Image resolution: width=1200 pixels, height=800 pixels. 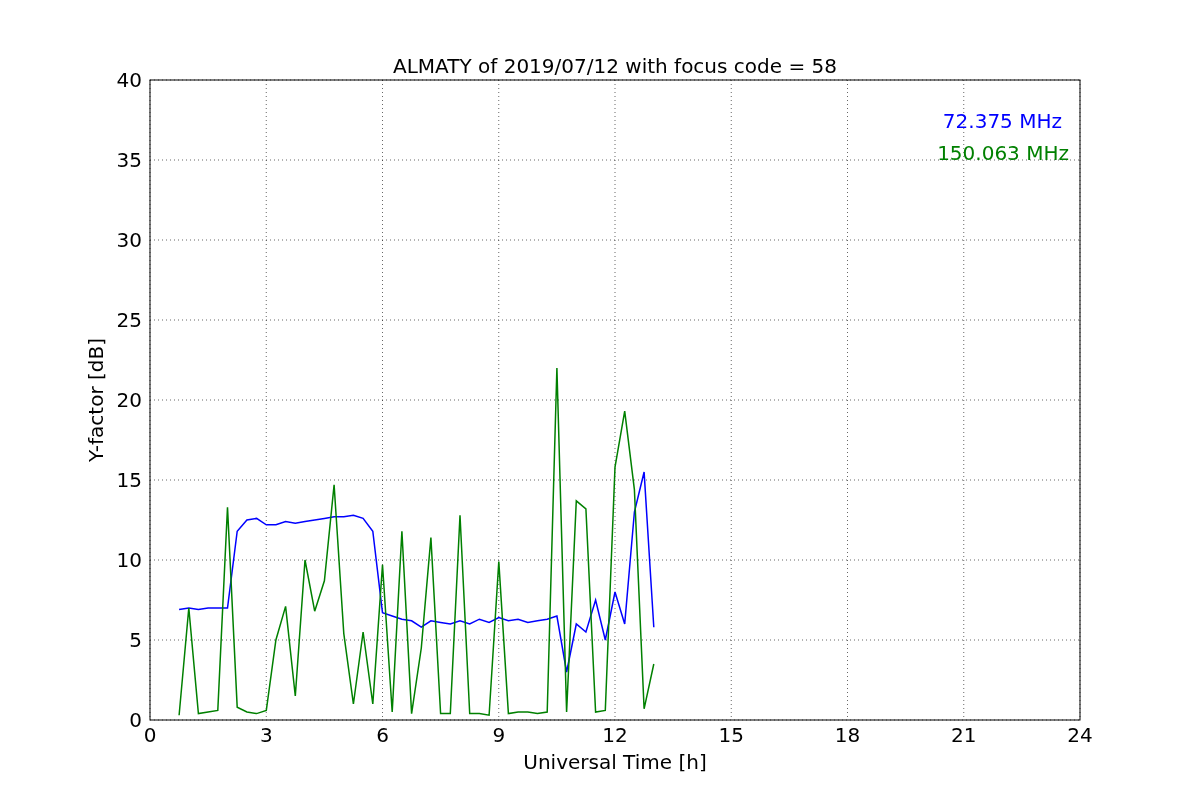 I want to click on x-tick-label: 6, so click(x=382, y=735).